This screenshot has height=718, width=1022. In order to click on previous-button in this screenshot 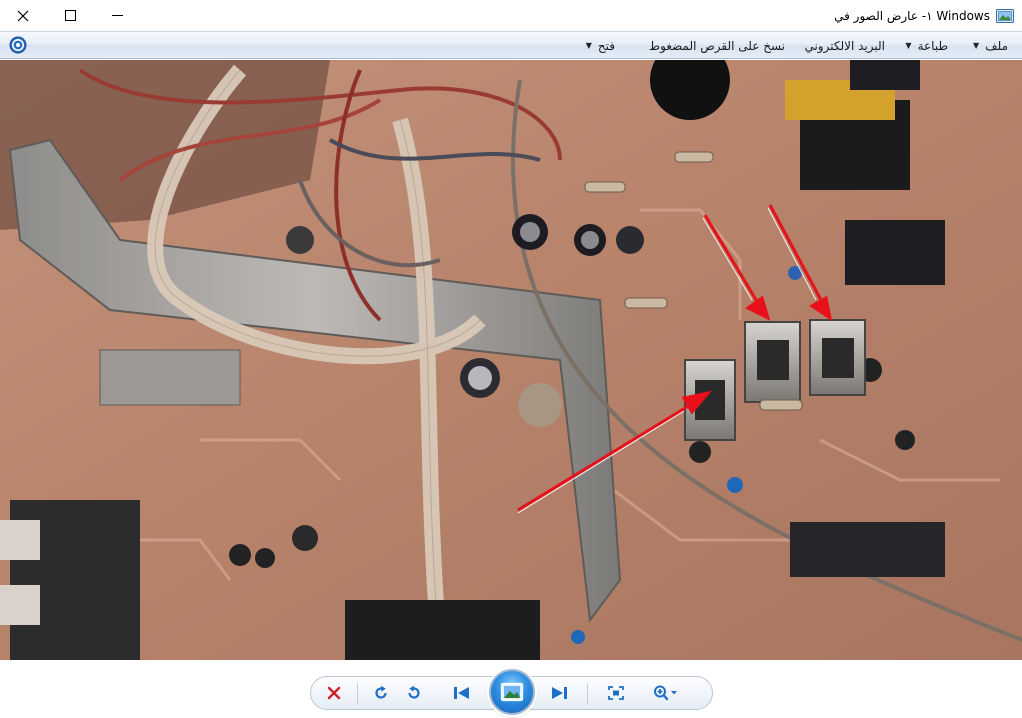, I will do `click(462, 693)`.